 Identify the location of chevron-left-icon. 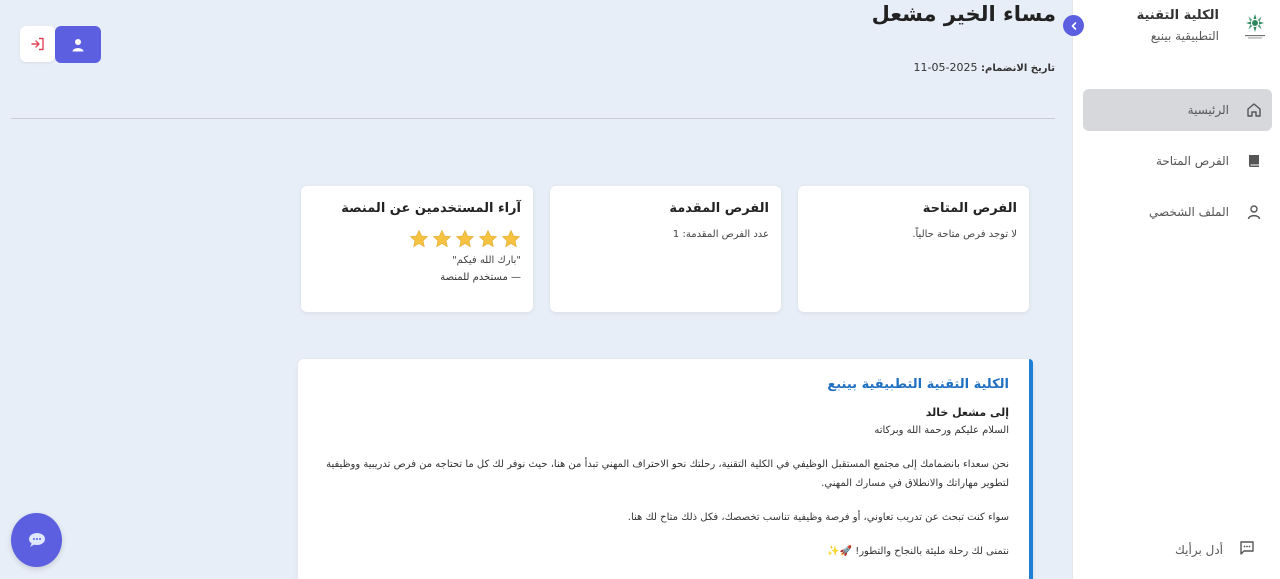
(1073, 25).